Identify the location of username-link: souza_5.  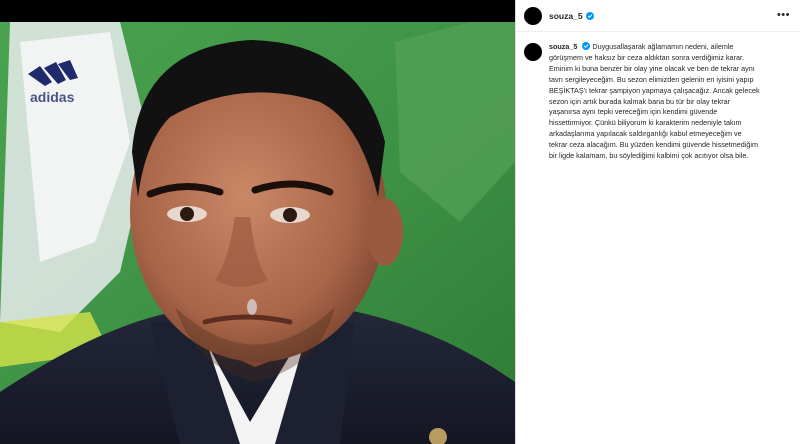
(566, 16).